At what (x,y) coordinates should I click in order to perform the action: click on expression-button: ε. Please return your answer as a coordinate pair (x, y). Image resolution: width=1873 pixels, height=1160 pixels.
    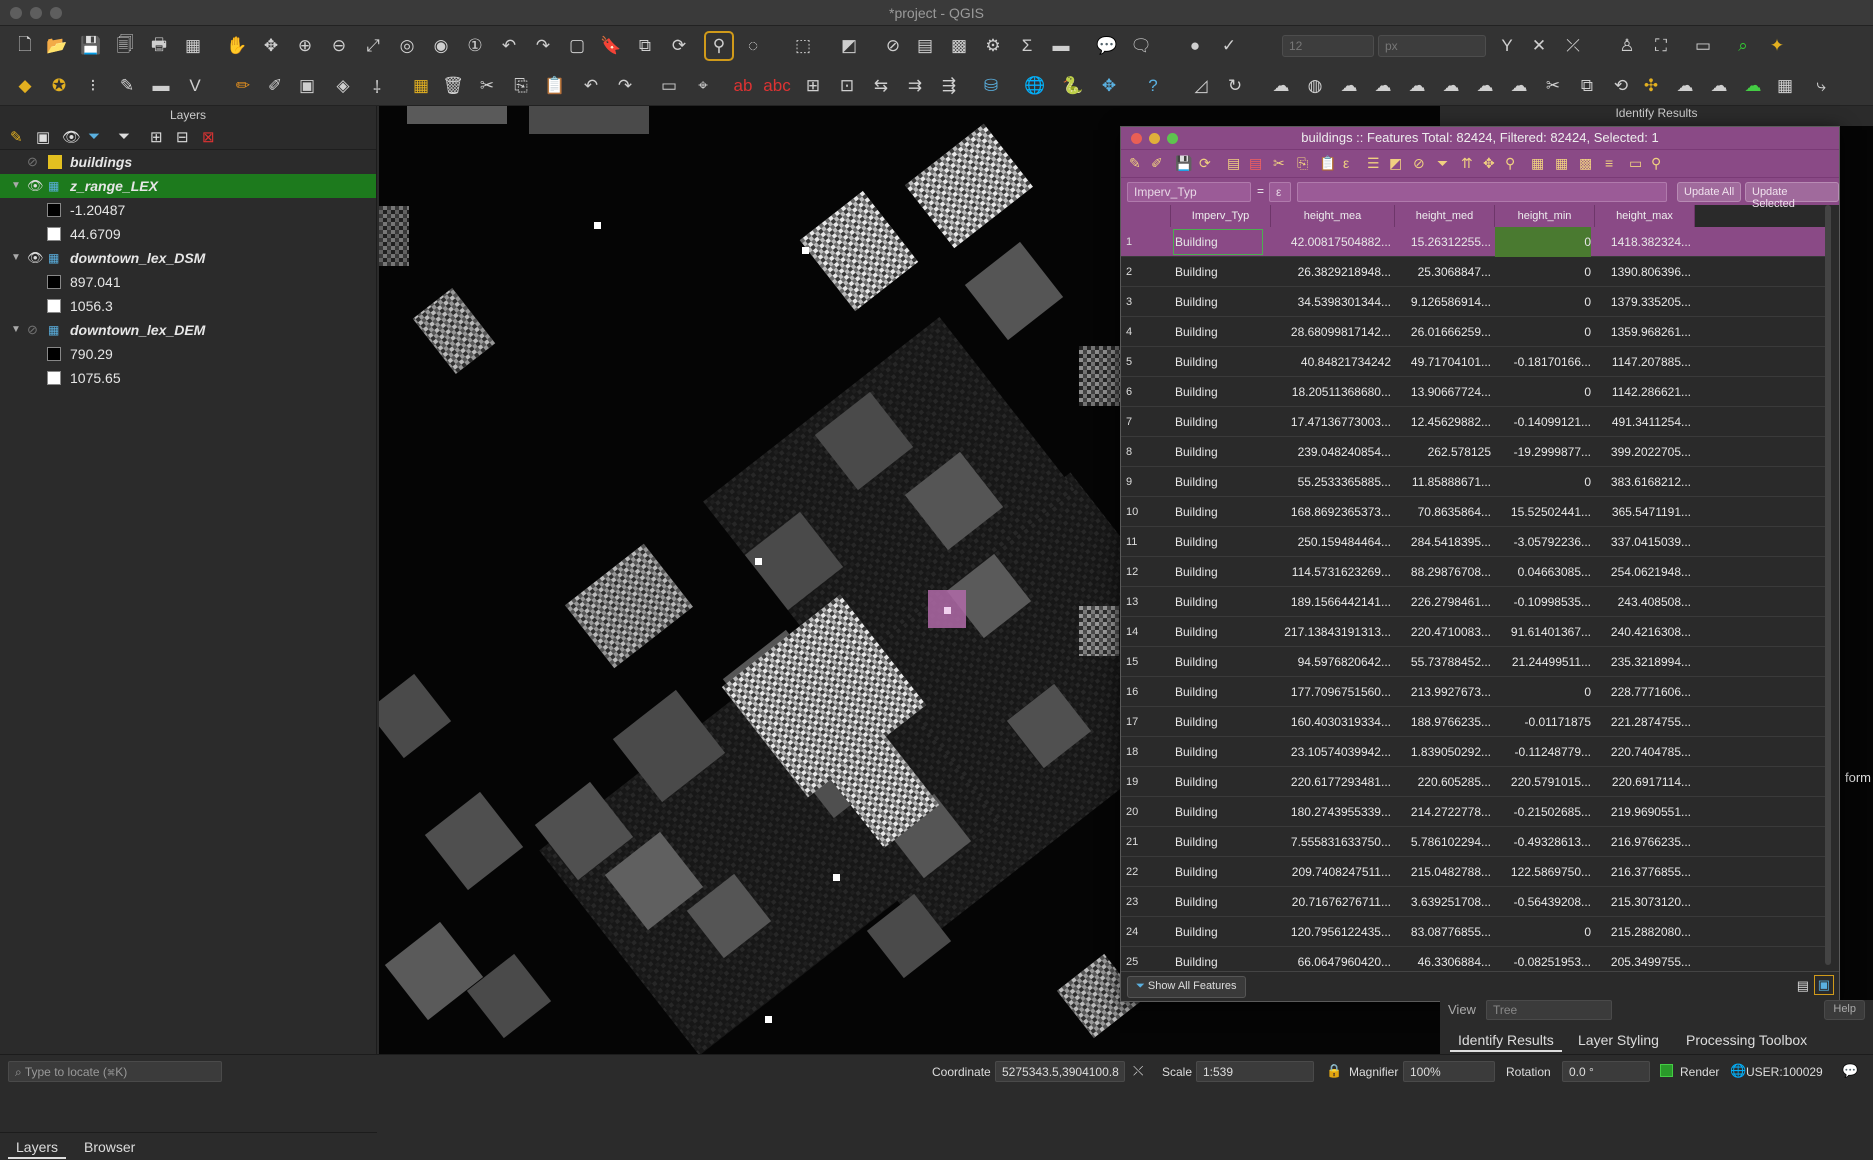
    Looking at the image, I should click on (1280, 192).